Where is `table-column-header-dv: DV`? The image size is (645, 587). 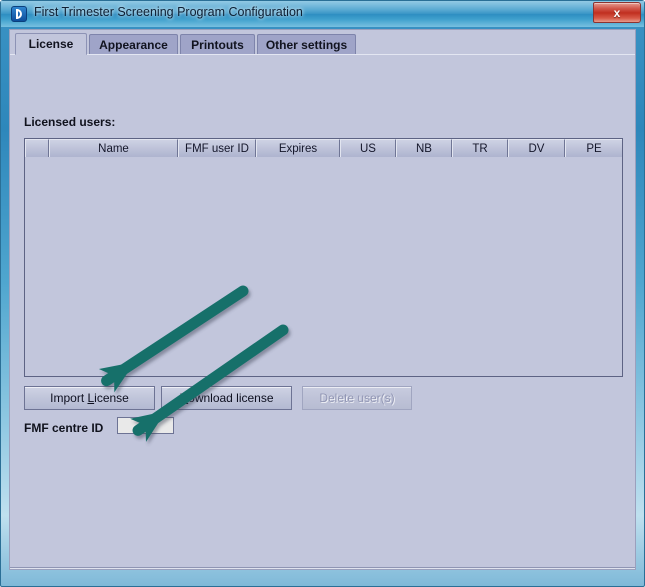
table-column-header-dv: DV is located at coordinates (536, 148).